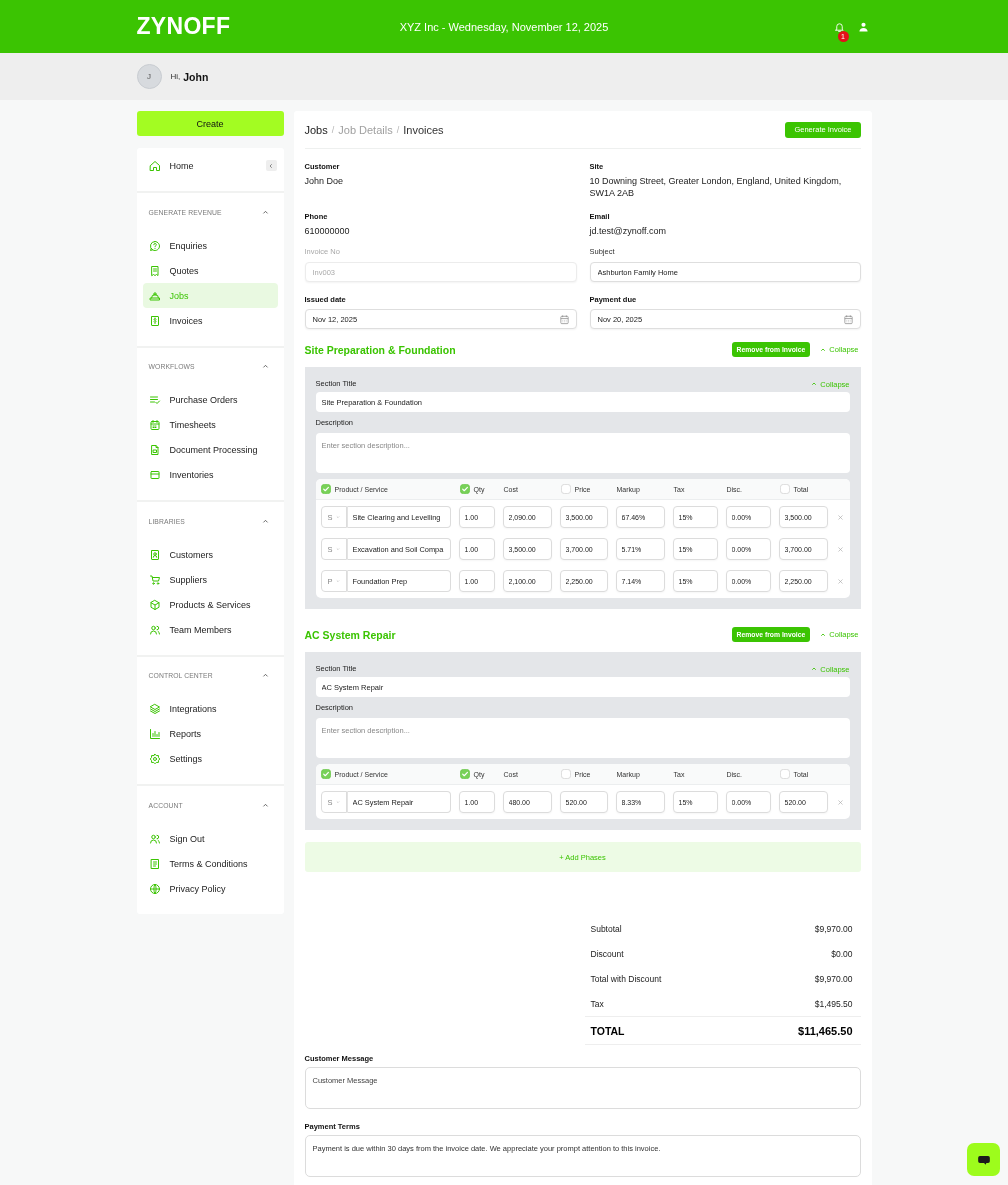 This screenshot has width=1008, height=1185. I want to click on globe-icon, so click(154, 888).